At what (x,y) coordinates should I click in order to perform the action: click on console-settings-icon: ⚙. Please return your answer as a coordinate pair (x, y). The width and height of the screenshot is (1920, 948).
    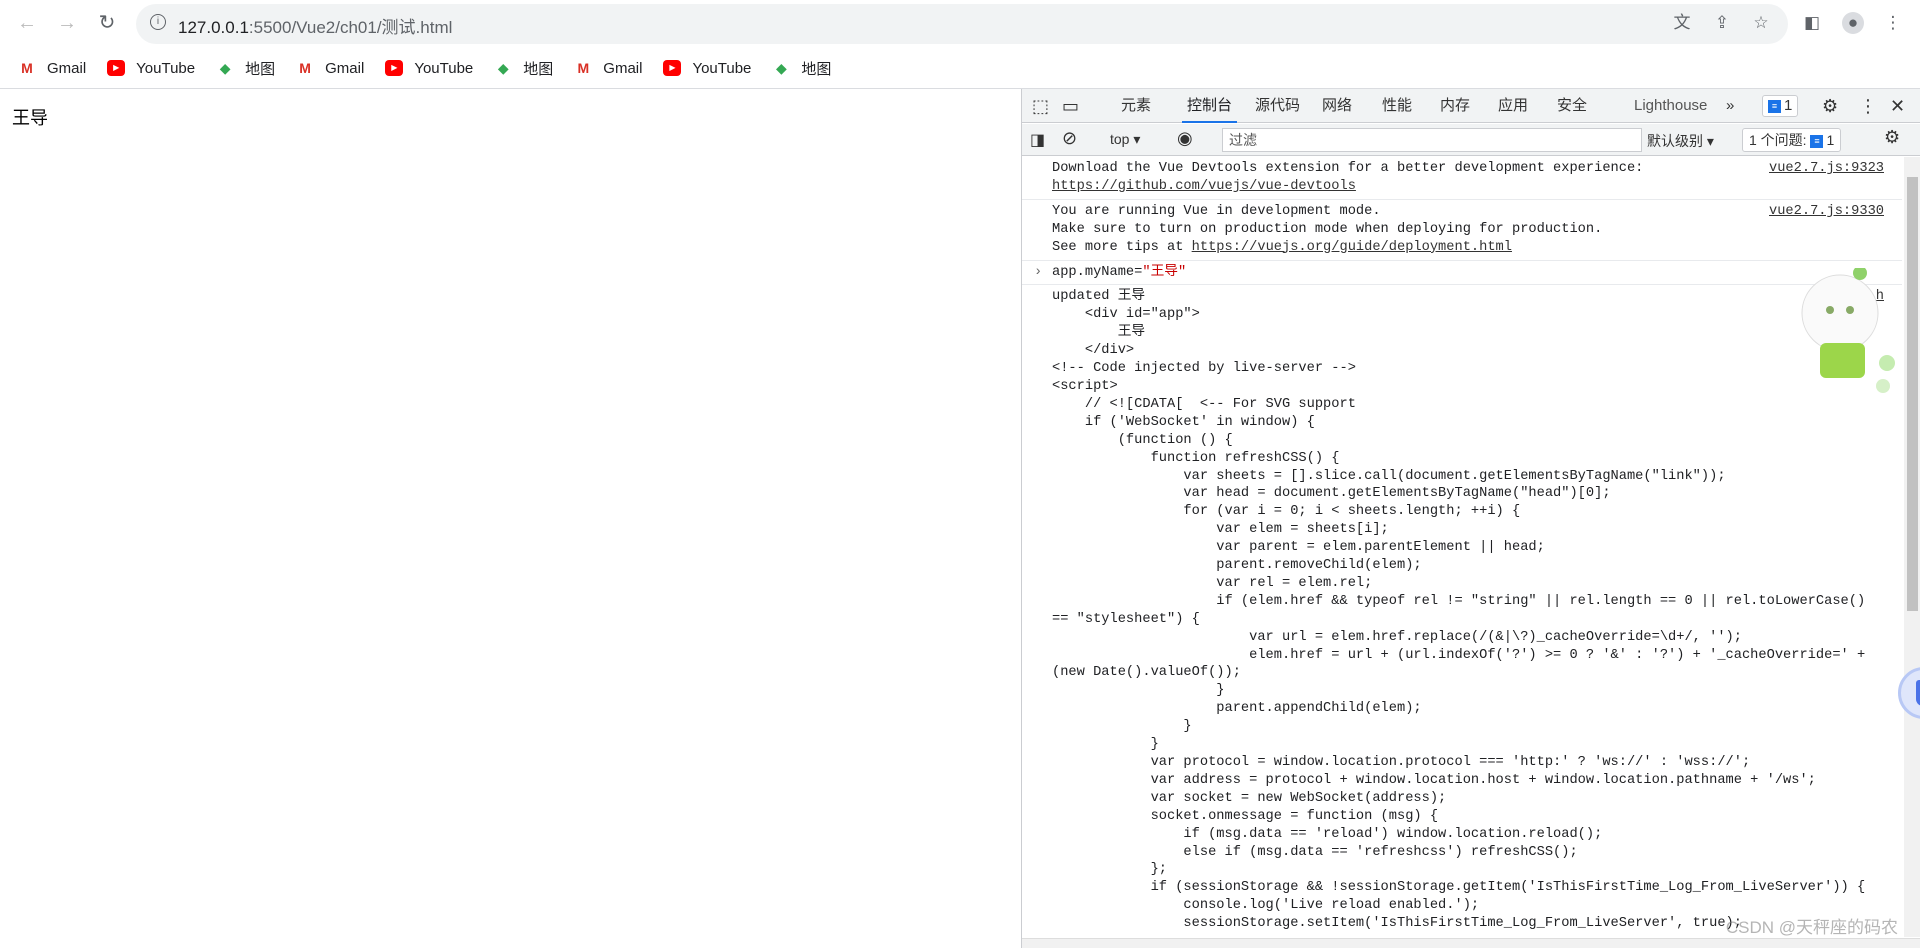
    Looking at the image, I should click on (1892, 137).